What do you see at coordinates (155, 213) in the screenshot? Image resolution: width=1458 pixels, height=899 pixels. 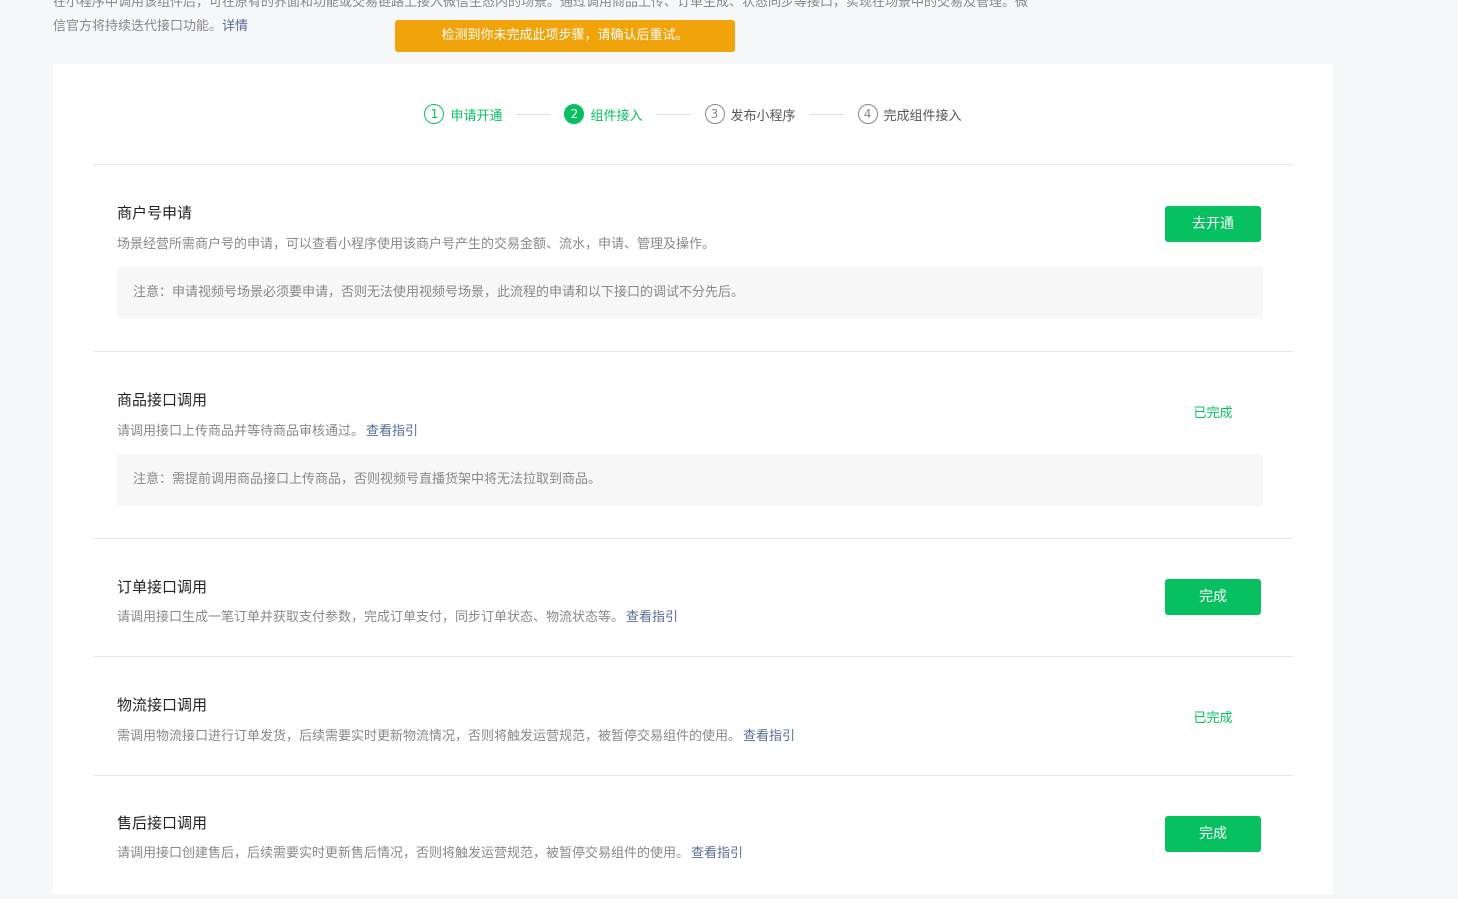 I see `section-title: 商户号申请` at bounding box center [155, 213].